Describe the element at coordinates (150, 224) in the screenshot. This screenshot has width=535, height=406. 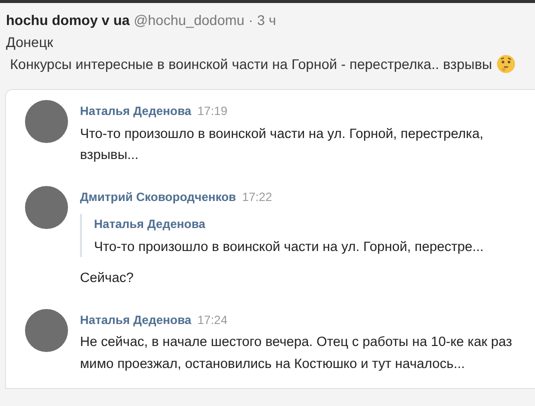
I see `quoted-sender-name: Наталья Деденова` at that location.